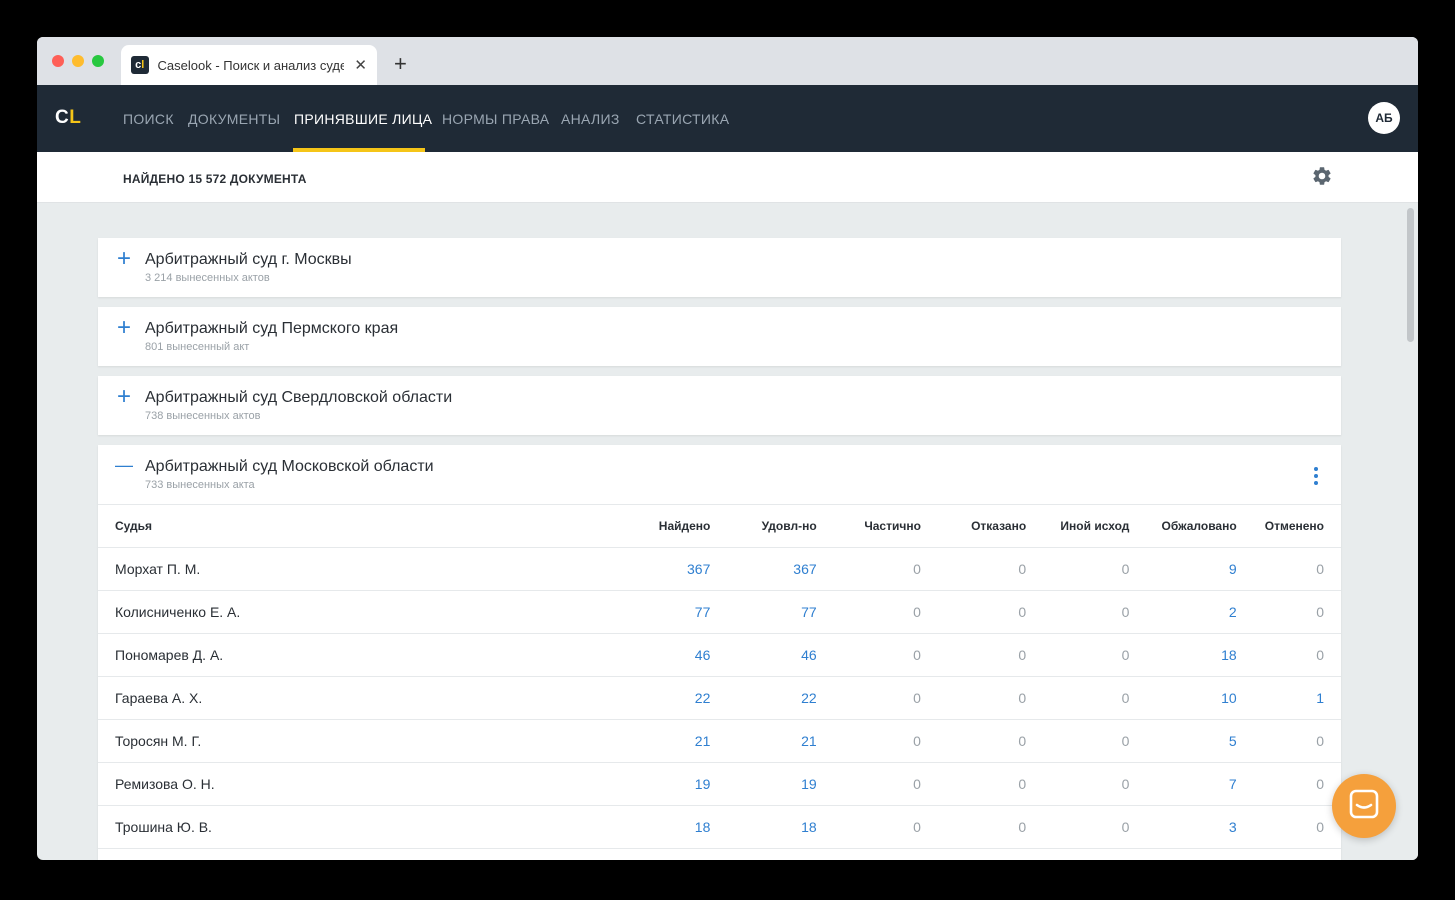 This screenshot has width=1455, height=900. Describe the element at coordinates (1288, 526) in the screenshot. I see `column-header-cancelled: Отменено` at that location.